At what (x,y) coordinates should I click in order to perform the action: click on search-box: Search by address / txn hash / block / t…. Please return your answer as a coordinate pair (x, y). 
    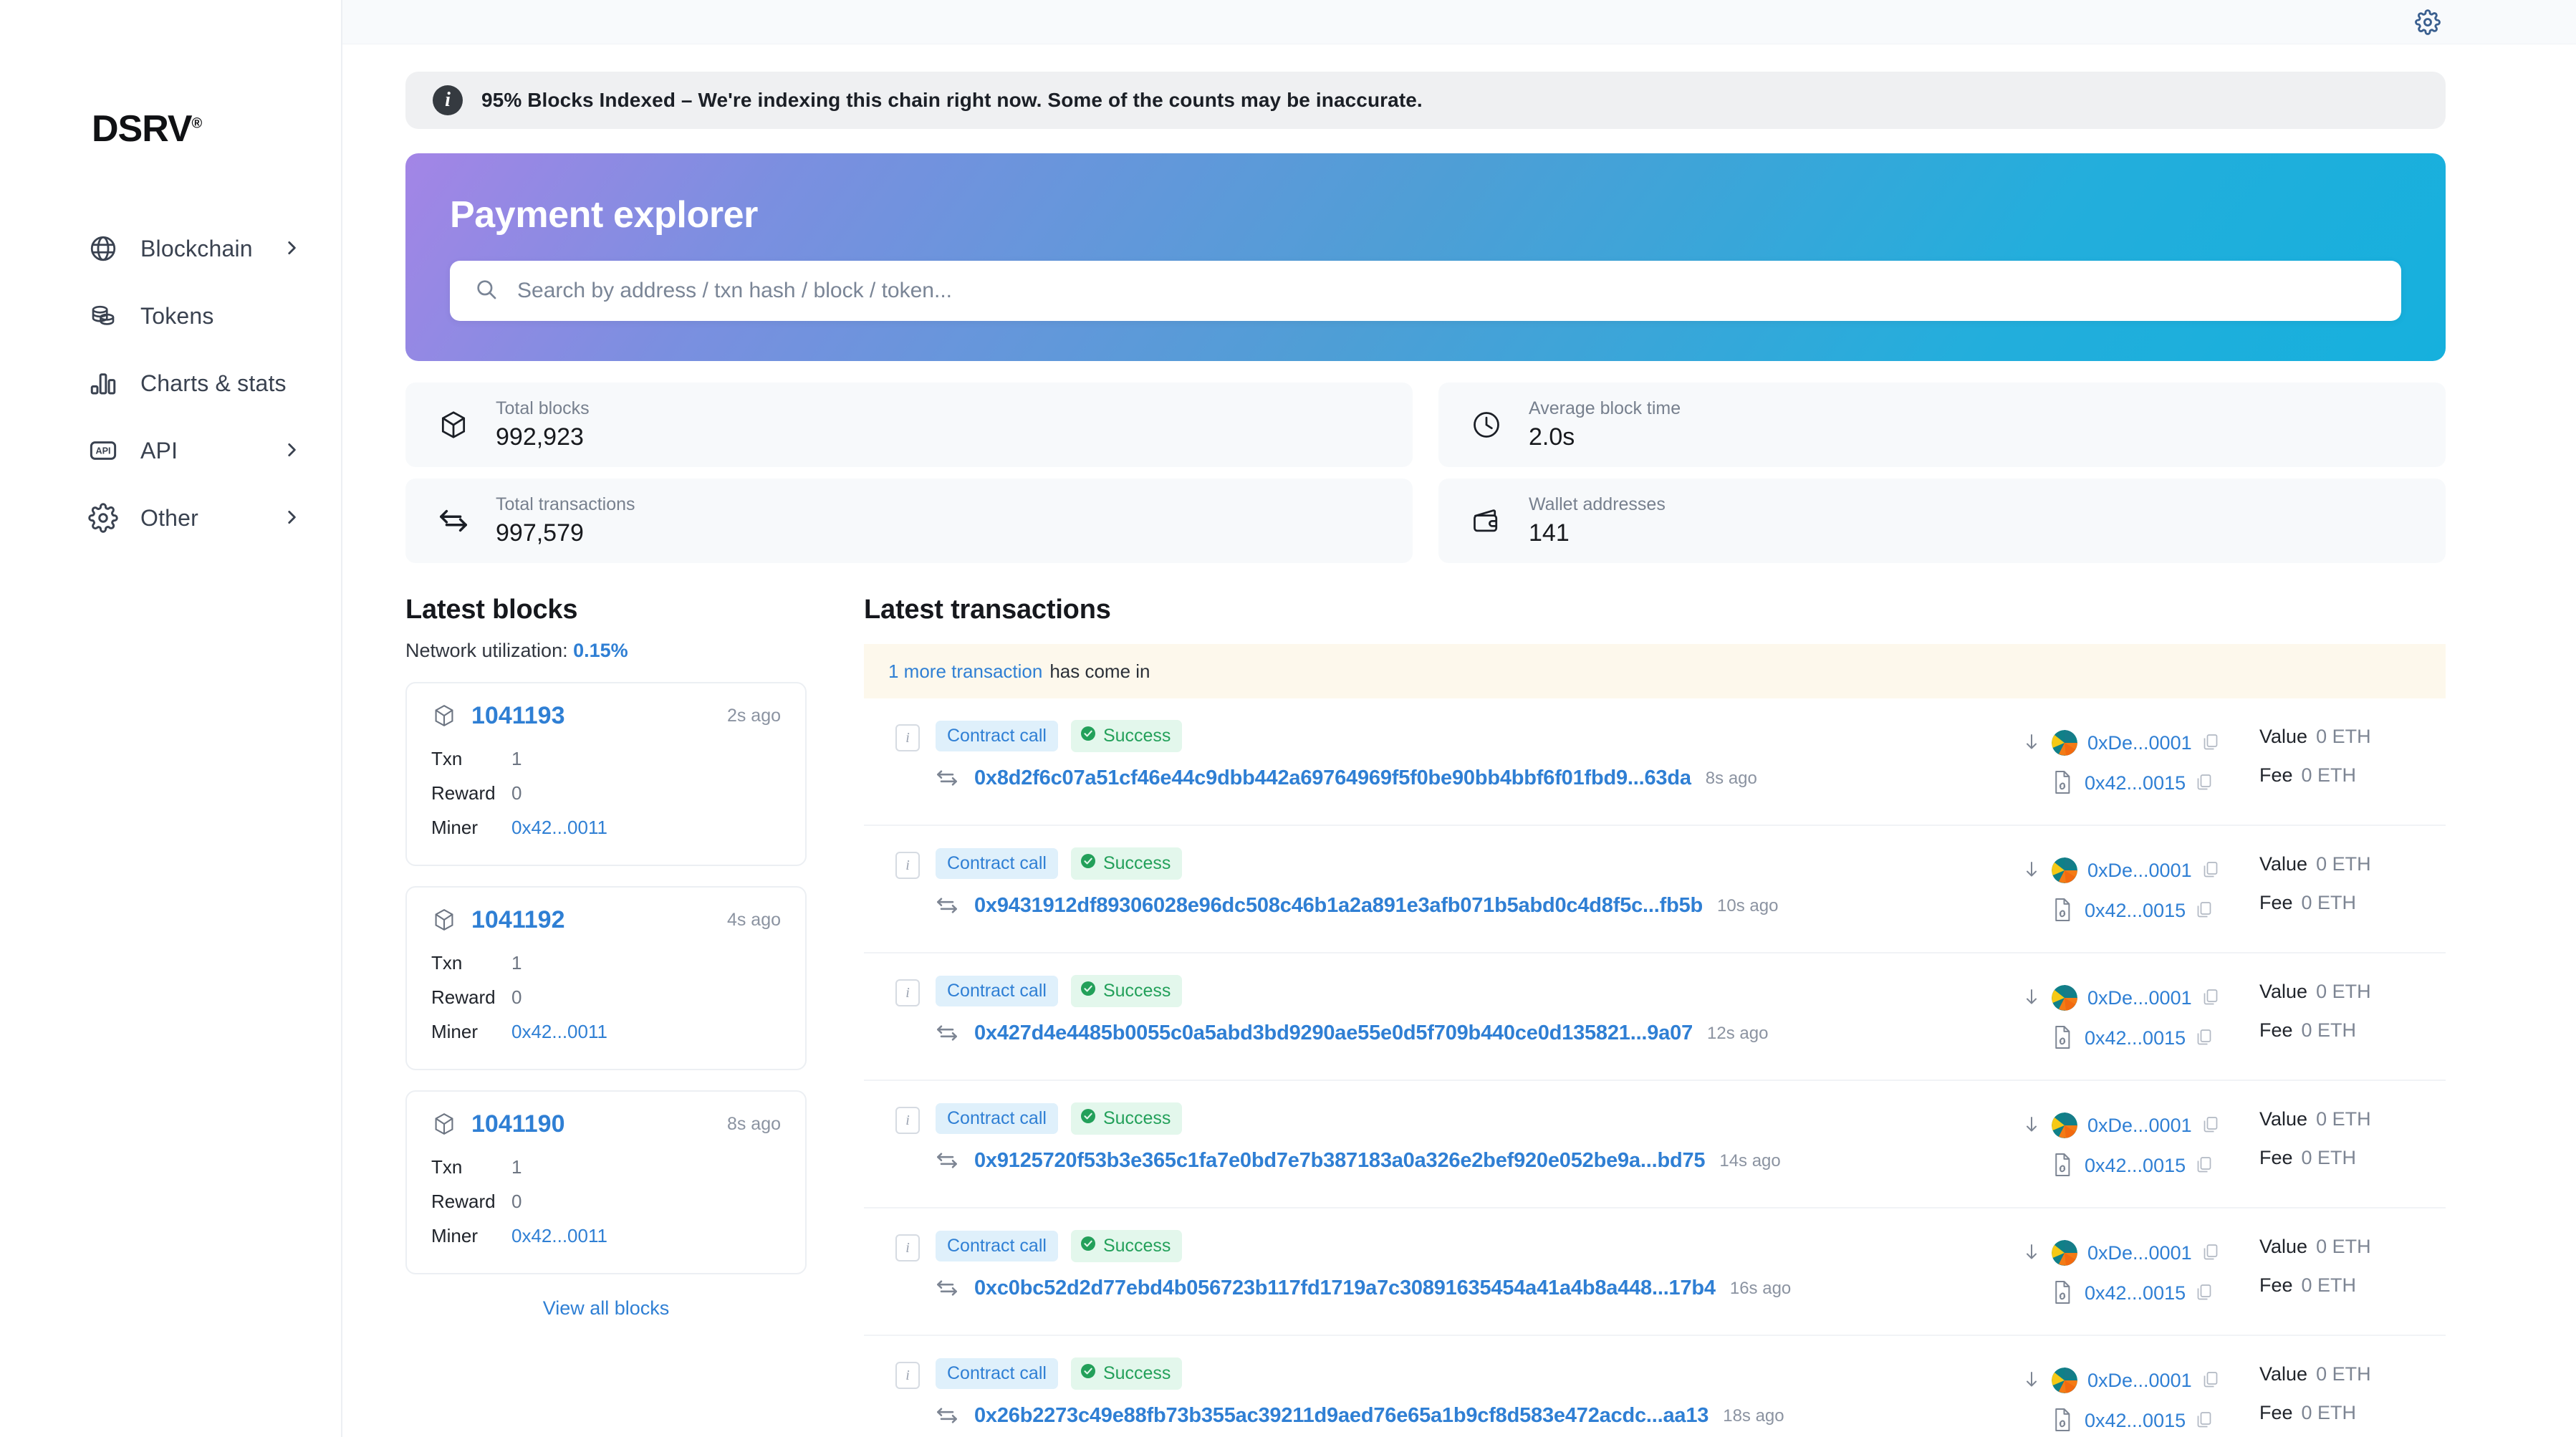
    Looking at the image, I should click on (1425, 291).